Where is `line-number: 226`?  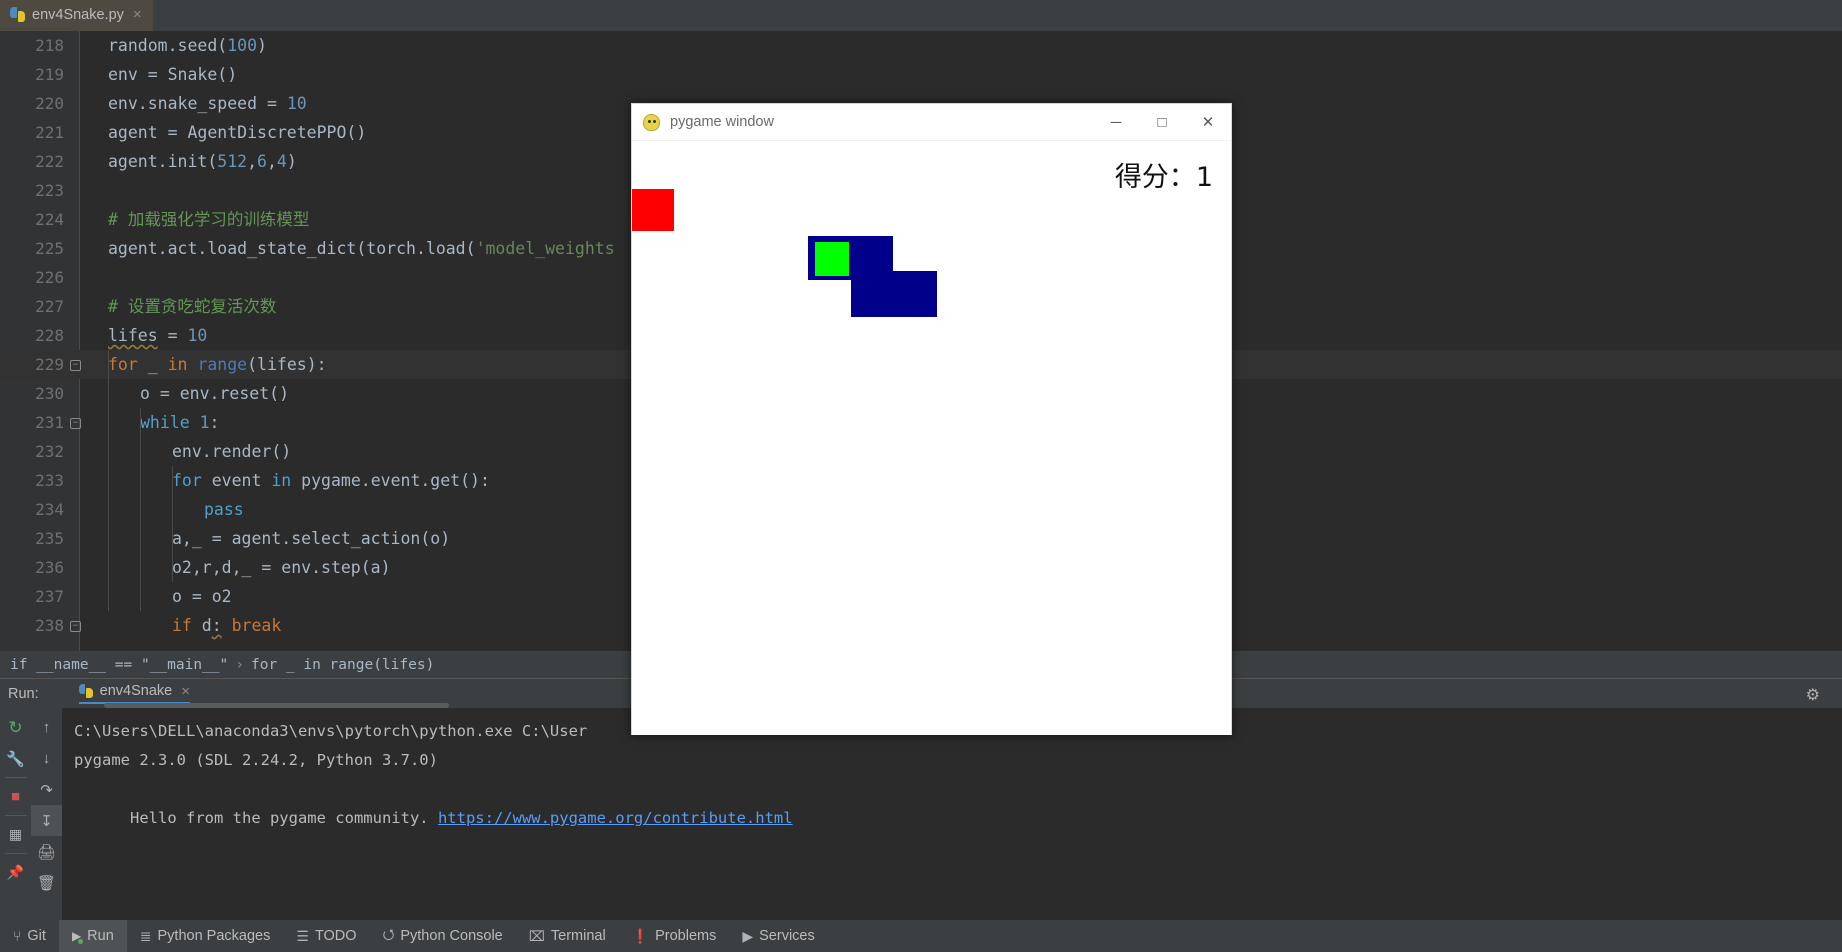
line-number: 226 is located at coordinates (49, 277).